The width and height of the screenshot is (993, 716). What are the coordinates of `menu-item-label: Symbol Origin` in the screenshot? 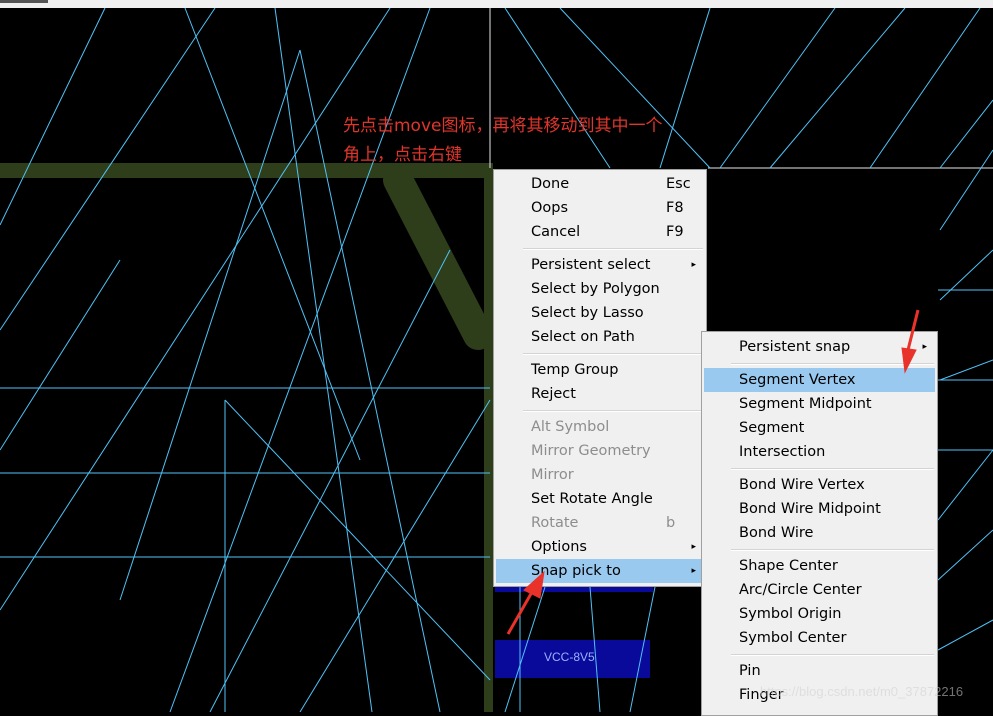 It's located at (790, 614).